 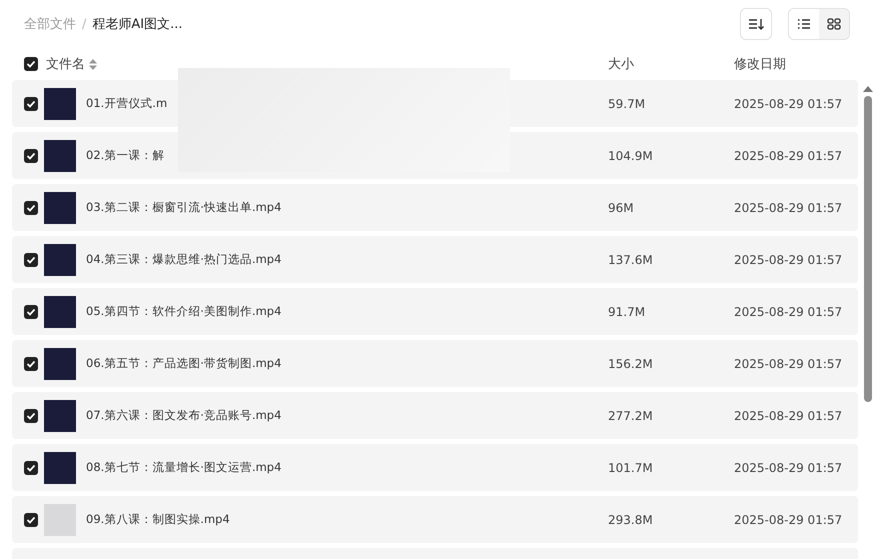 I want to click on file-size: 104.9M, so click(x=631, y=155).